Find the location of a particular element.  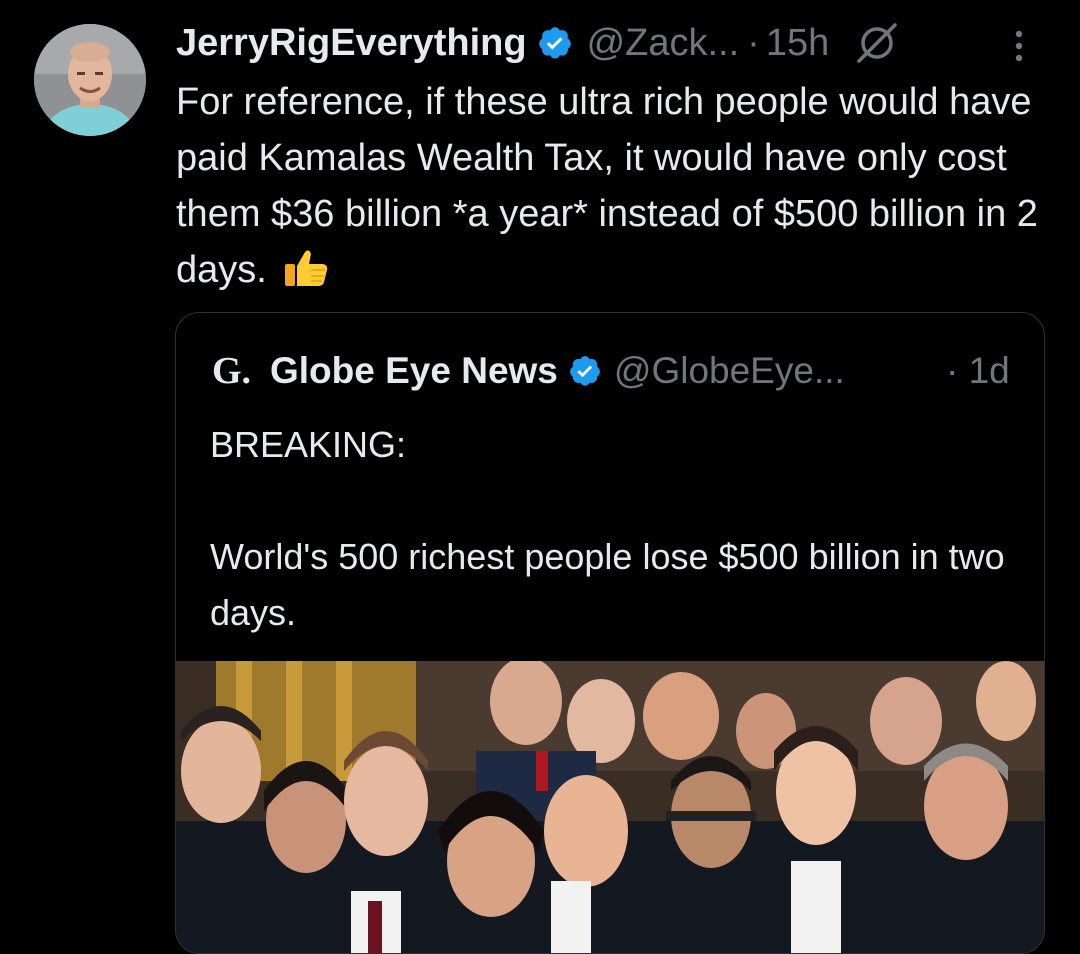

verified-badge-icon is located at coordinates (554, 43).